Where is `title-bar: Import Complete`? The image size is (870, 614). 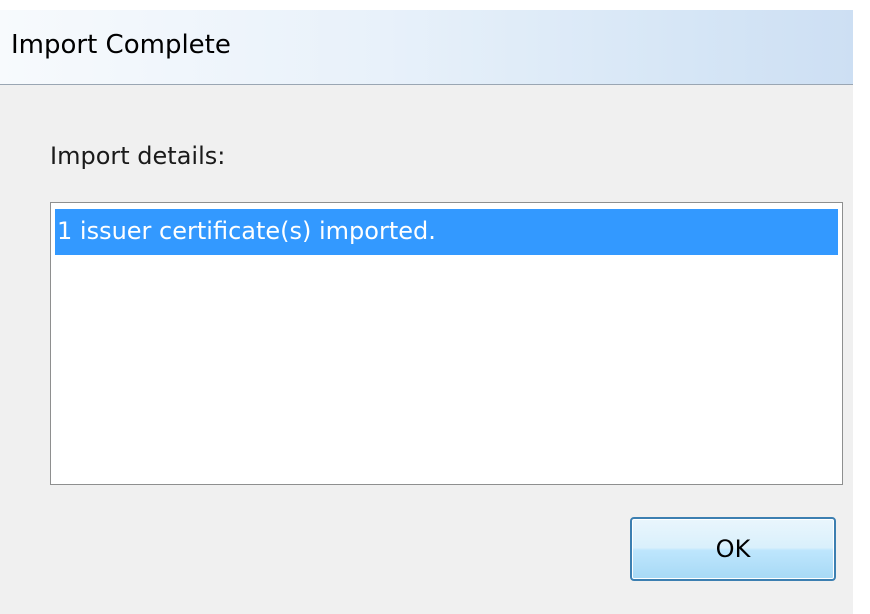
title-bar: Import Complete is located at coordinates (426, 47).